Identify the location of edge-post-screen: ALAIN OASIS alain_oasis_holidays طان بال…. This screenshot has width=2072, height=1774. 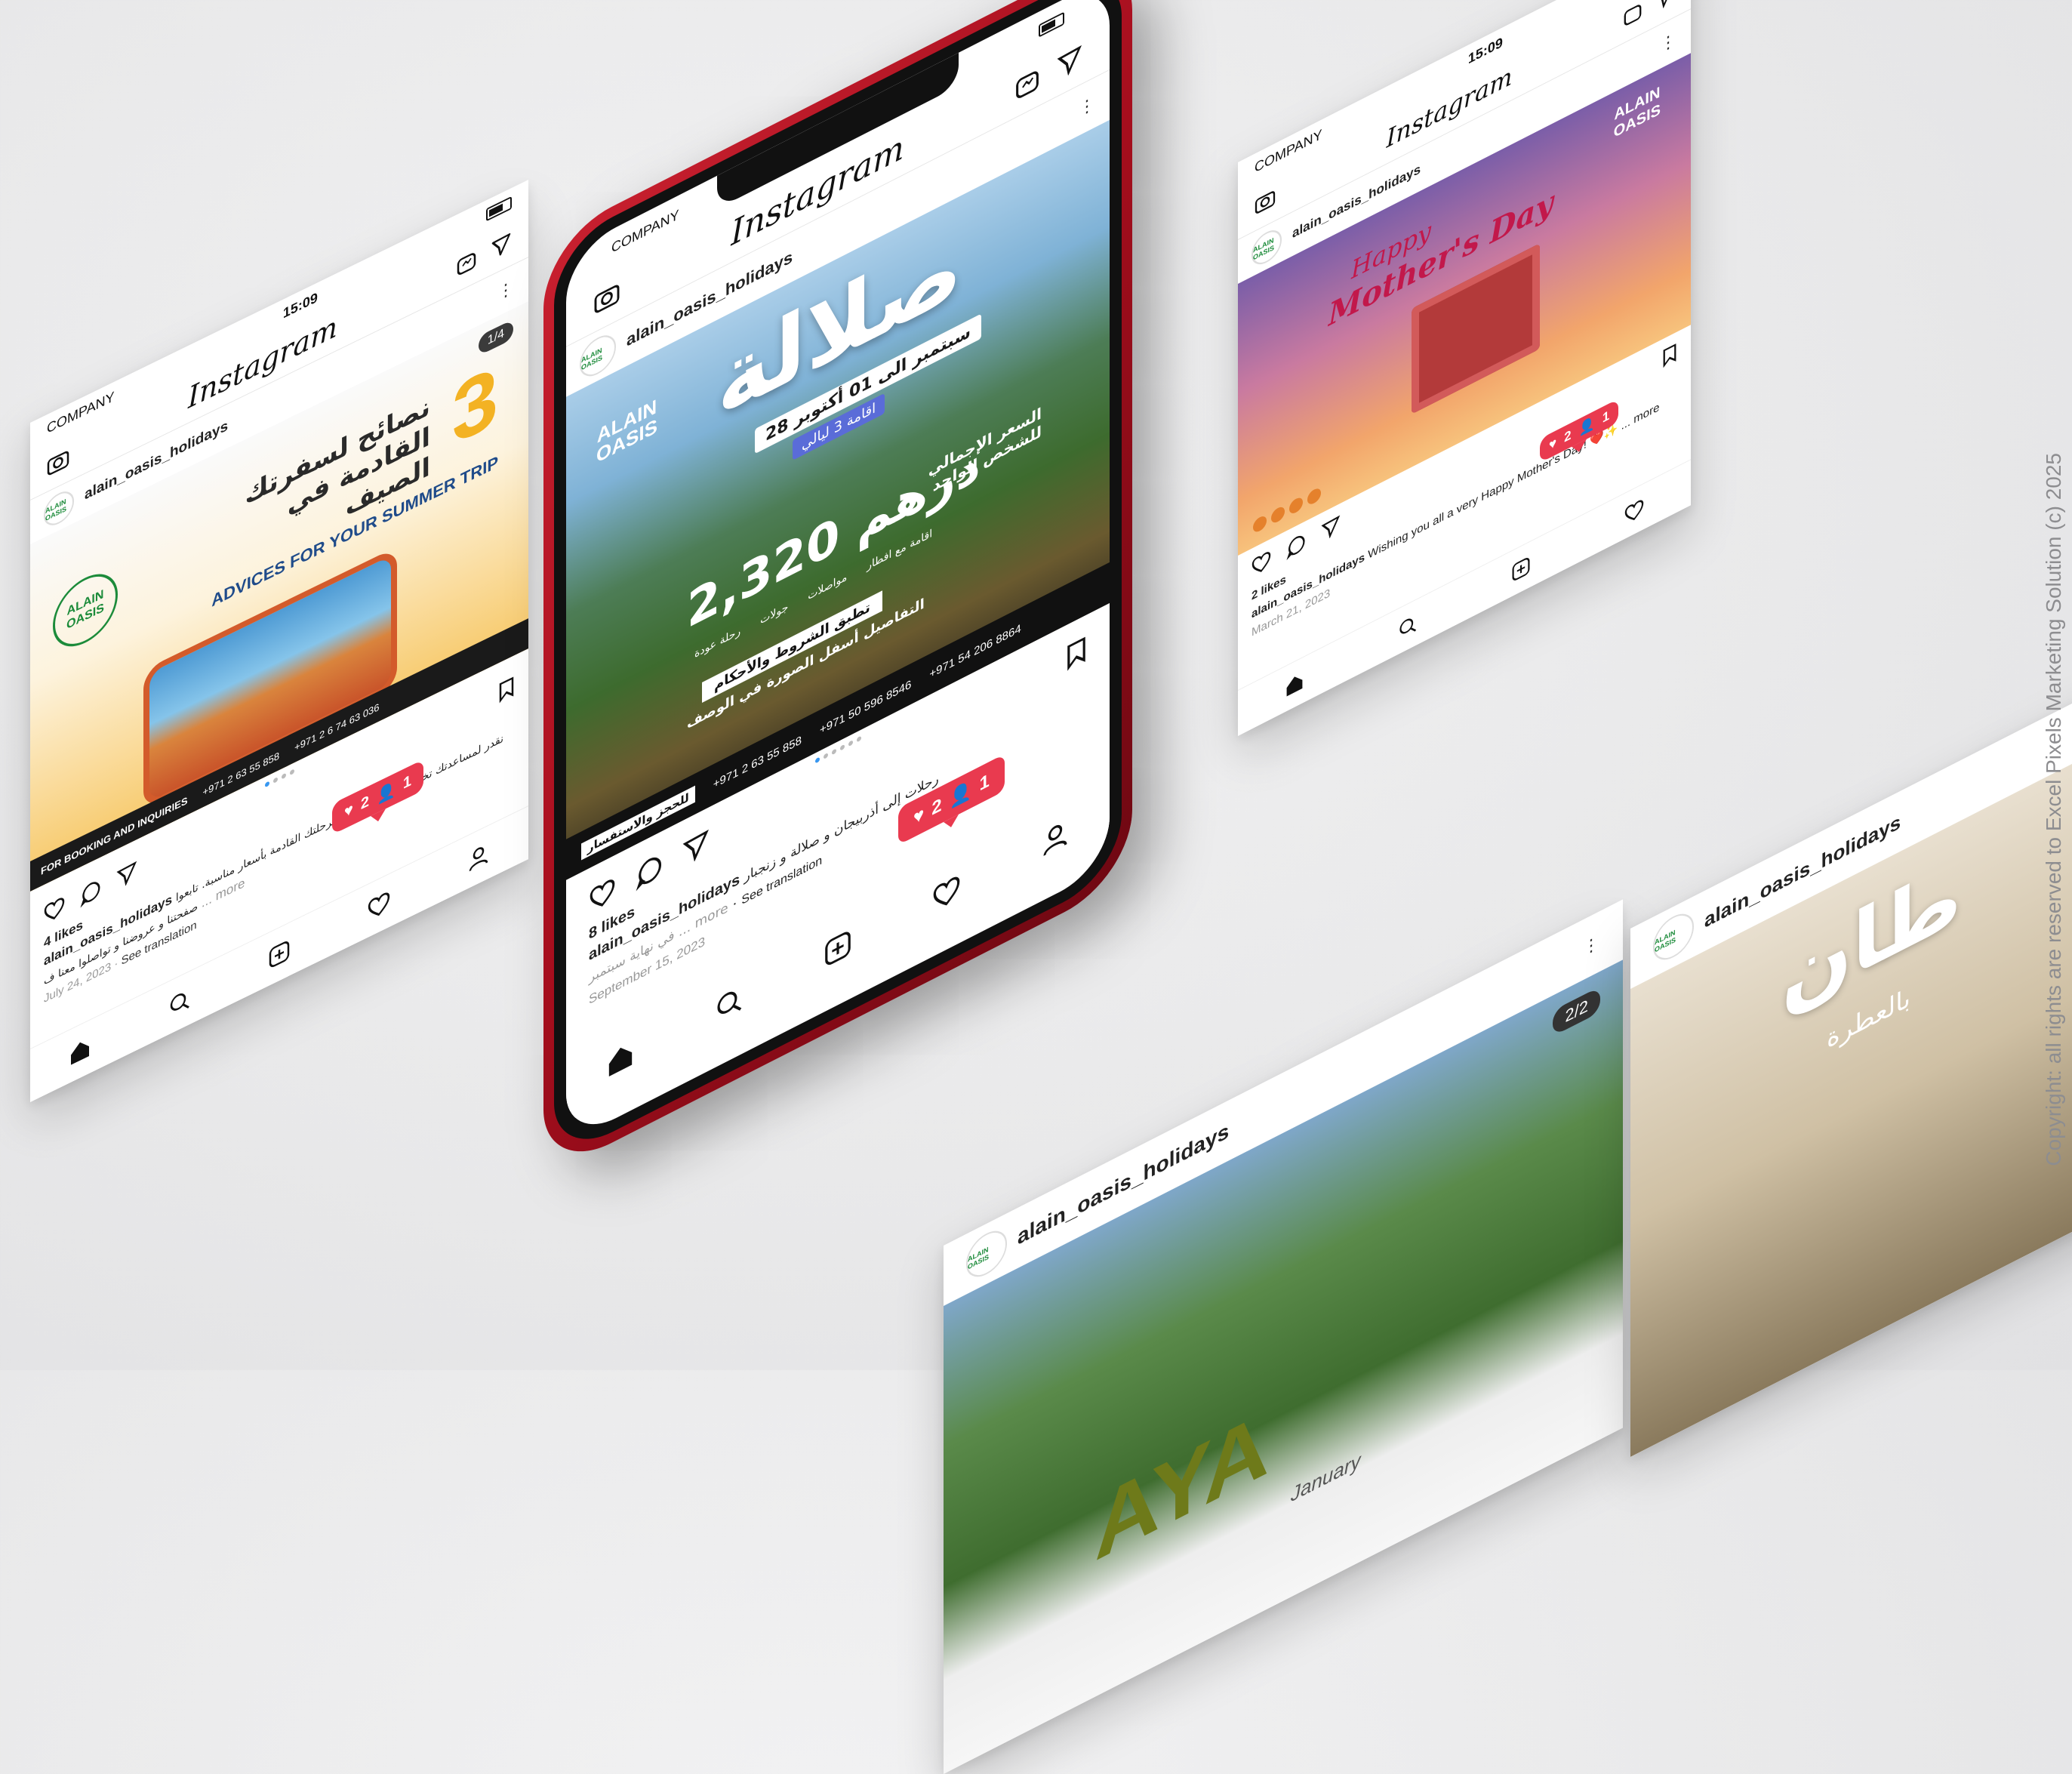
(1851, 1058).